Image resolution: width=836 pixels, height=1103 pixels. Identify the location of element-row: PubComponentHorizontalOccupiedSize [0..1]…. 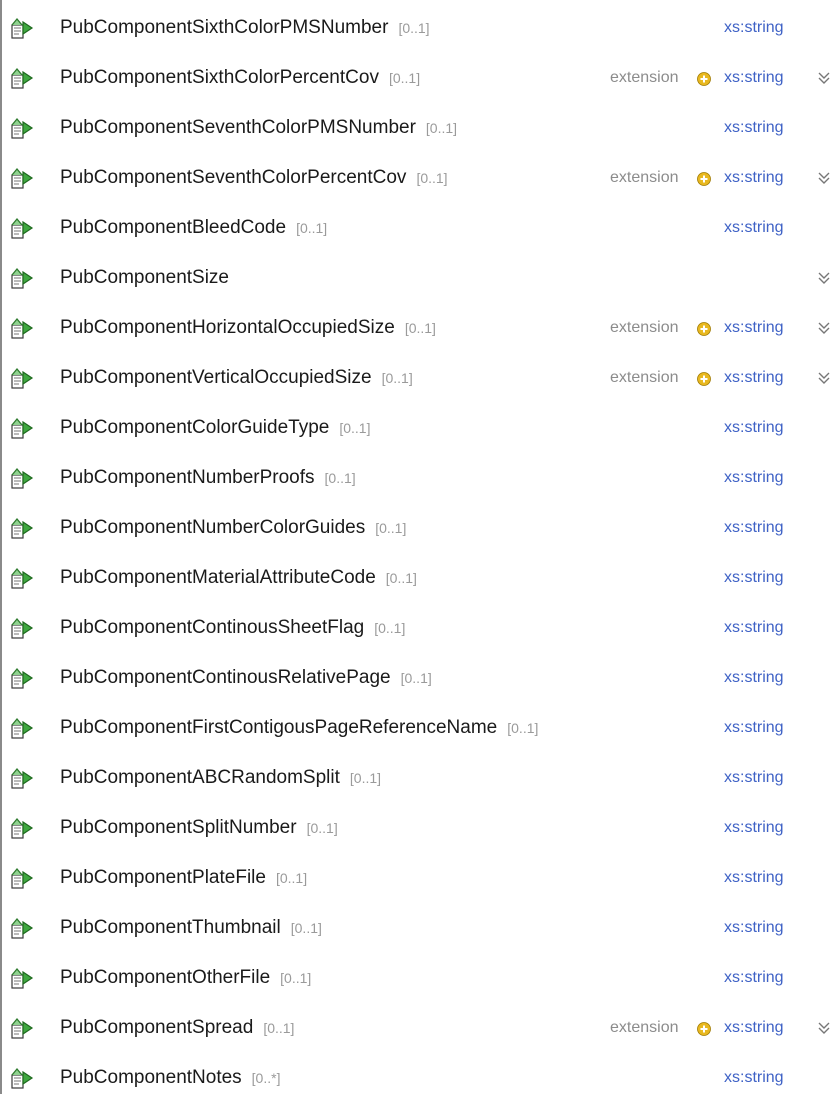
(418, 328).